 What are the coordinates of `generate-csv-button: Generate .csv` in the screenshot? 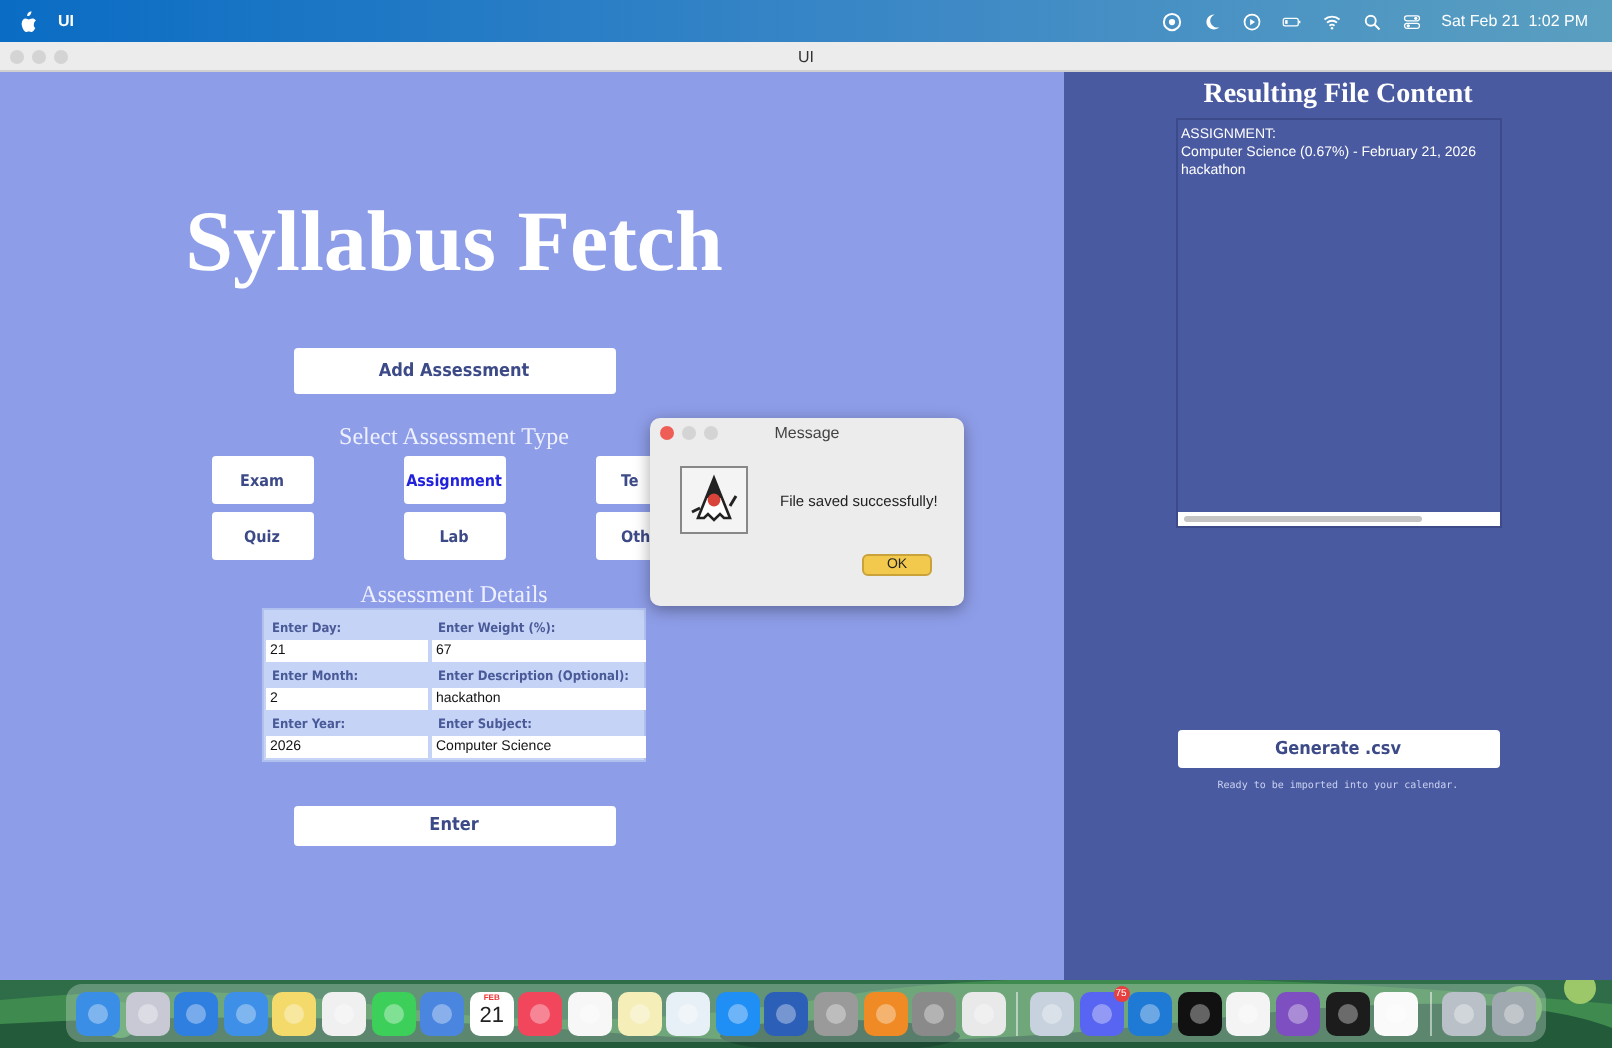 It's located at (1338, 749).